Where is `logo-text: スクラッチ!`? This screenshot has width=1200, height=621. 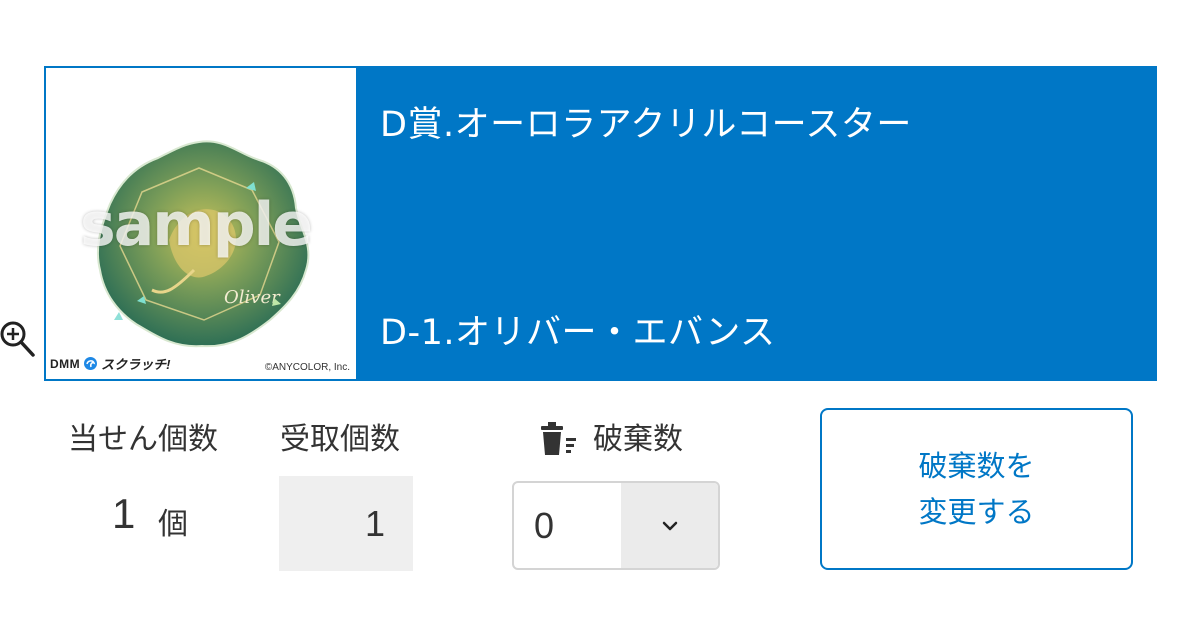 logo-text: スクラッチ! is located at coordinates (136, 364).